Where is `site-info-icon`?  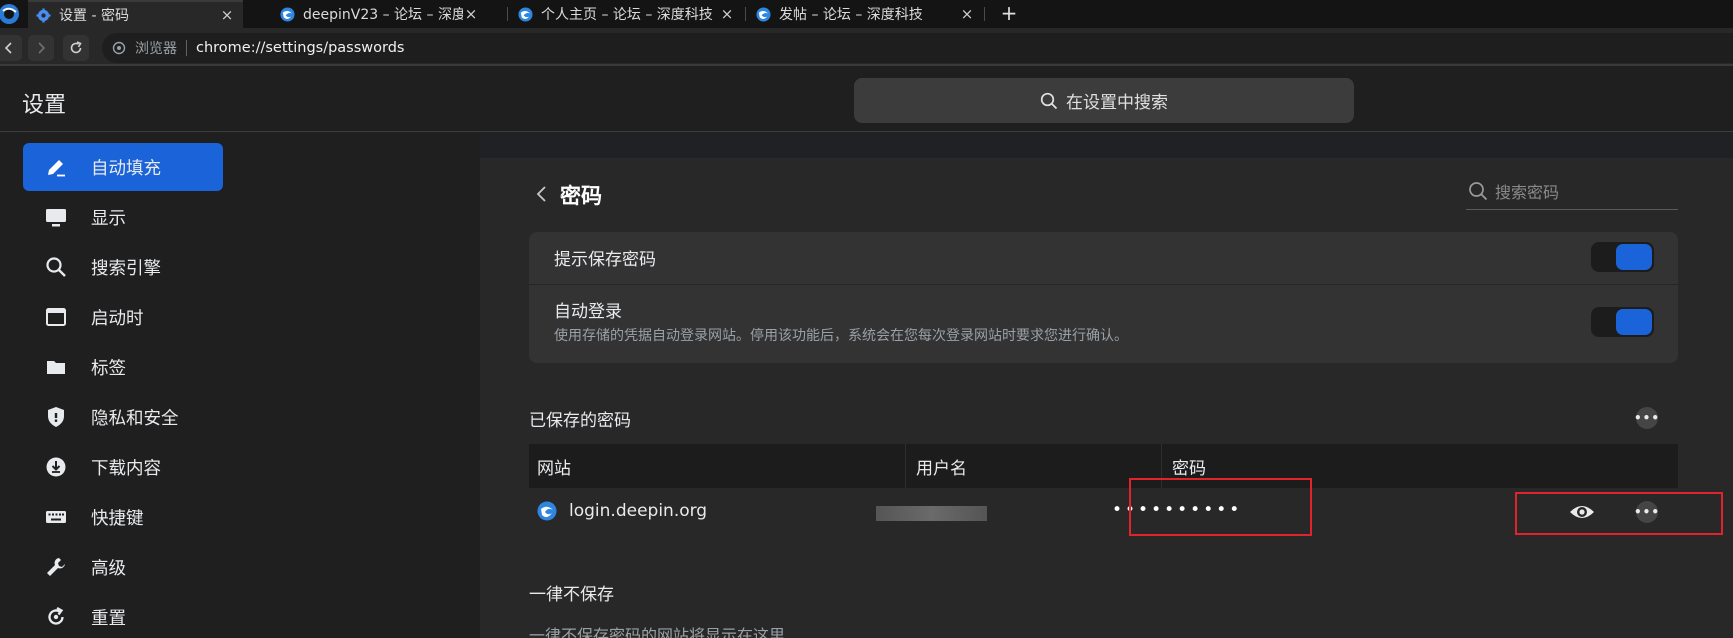 site-info-icon is located at coordinates (119, 48).